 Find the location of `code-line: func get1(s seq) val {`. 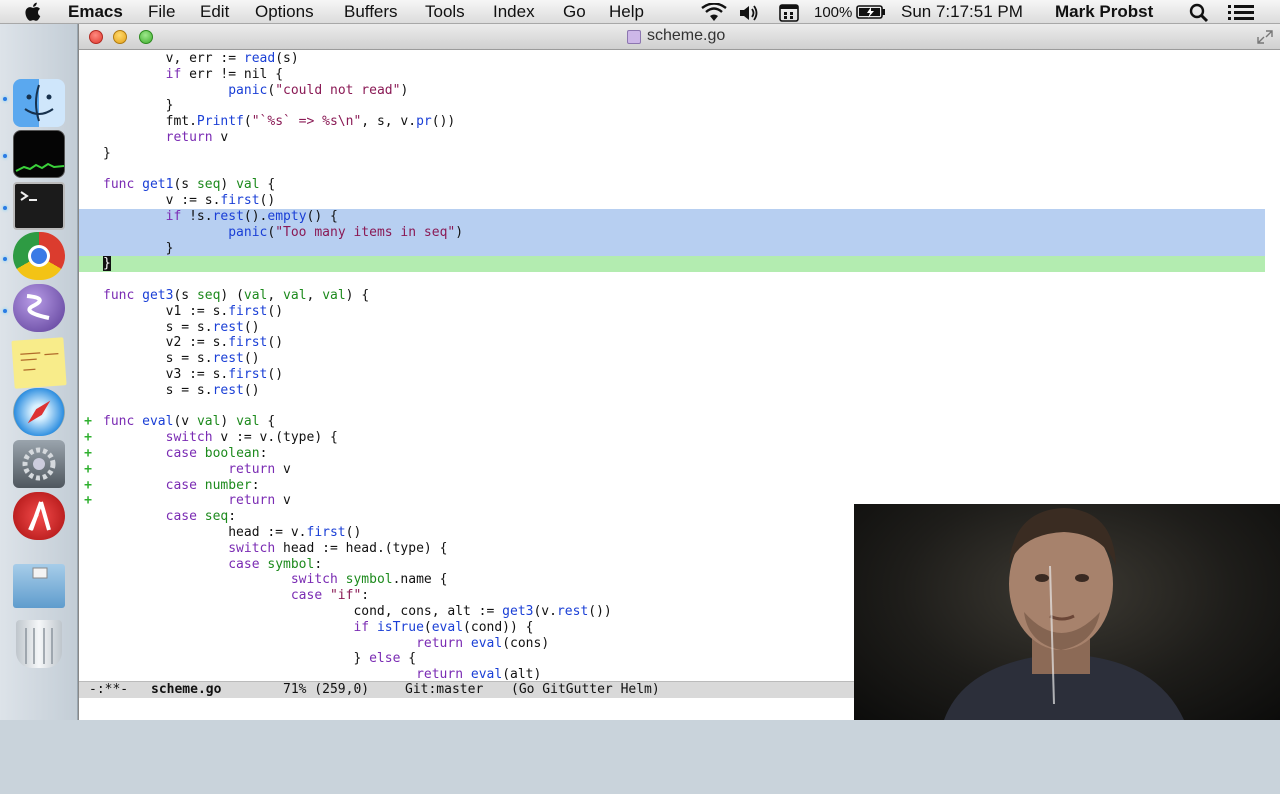

code-line: func get1(s seq) val { is located at coordinates (672, 185).